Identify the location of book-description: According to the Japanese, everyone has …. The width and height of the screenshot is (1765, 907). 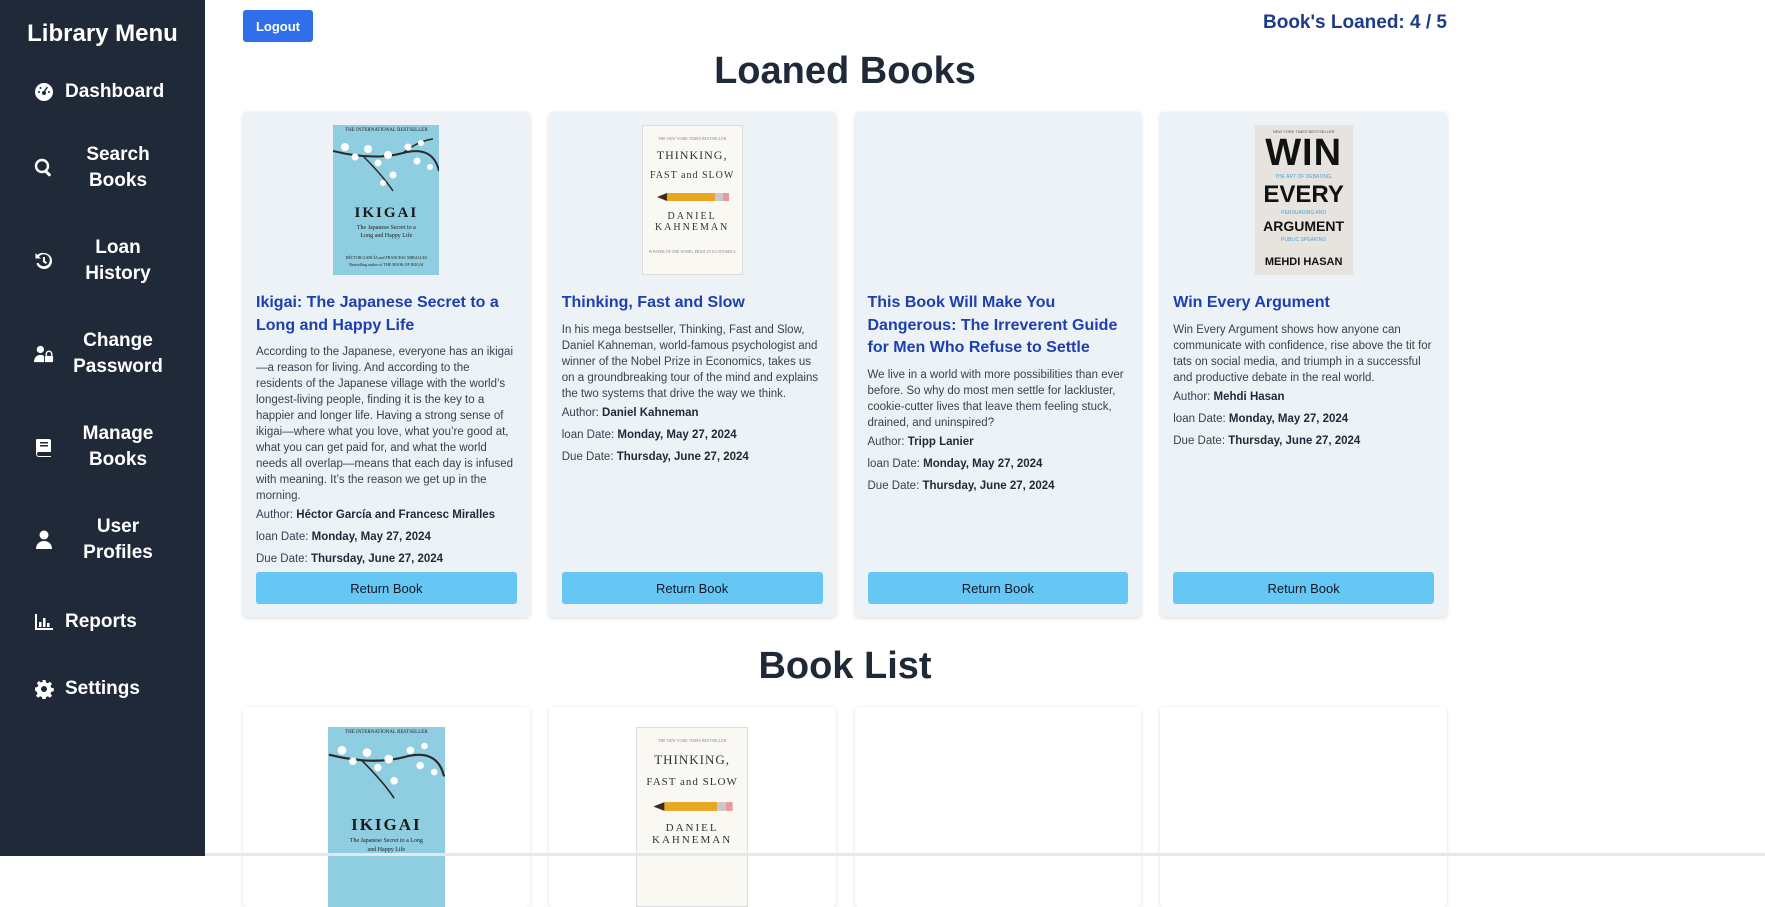
(386, 424).